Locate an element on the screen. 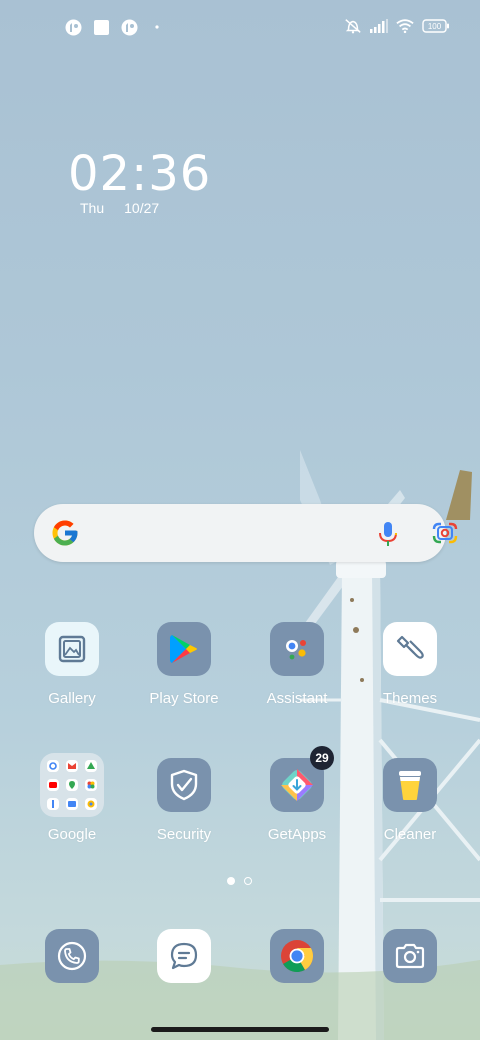 The width and height of the screenshot is (480, 1040). google-g-icon is located at coordinates (65, 535).